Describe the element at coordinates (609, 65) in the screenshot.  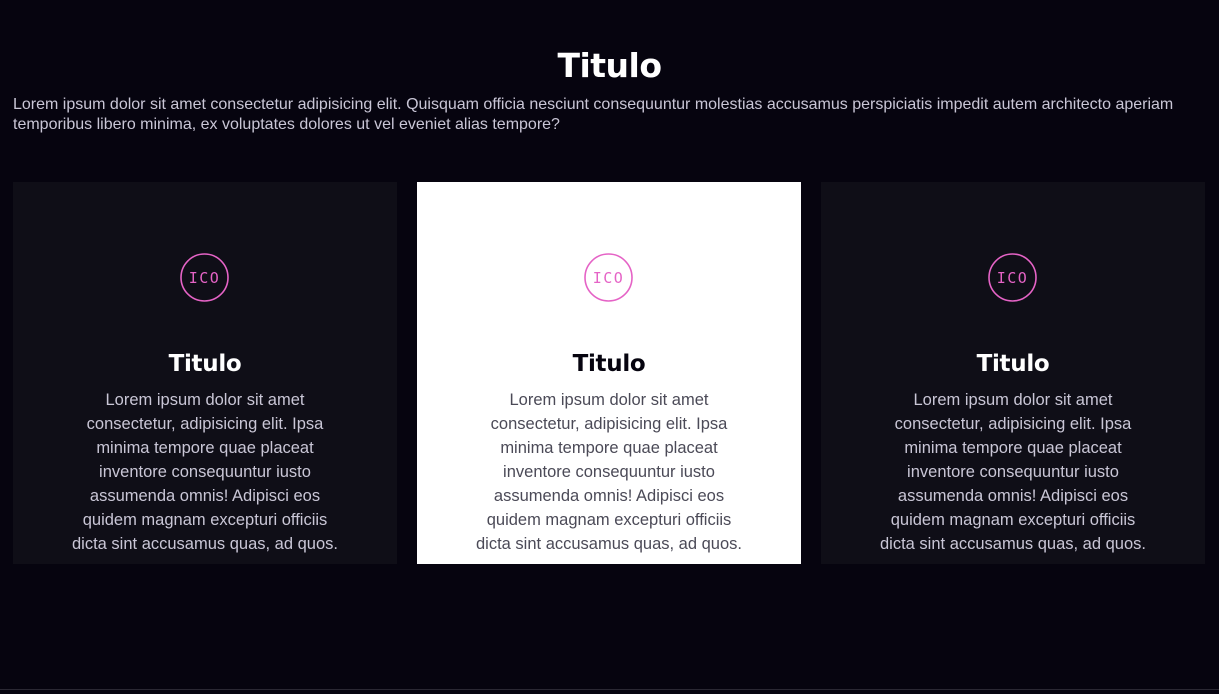
I see `section-title: Titulo` at that location.